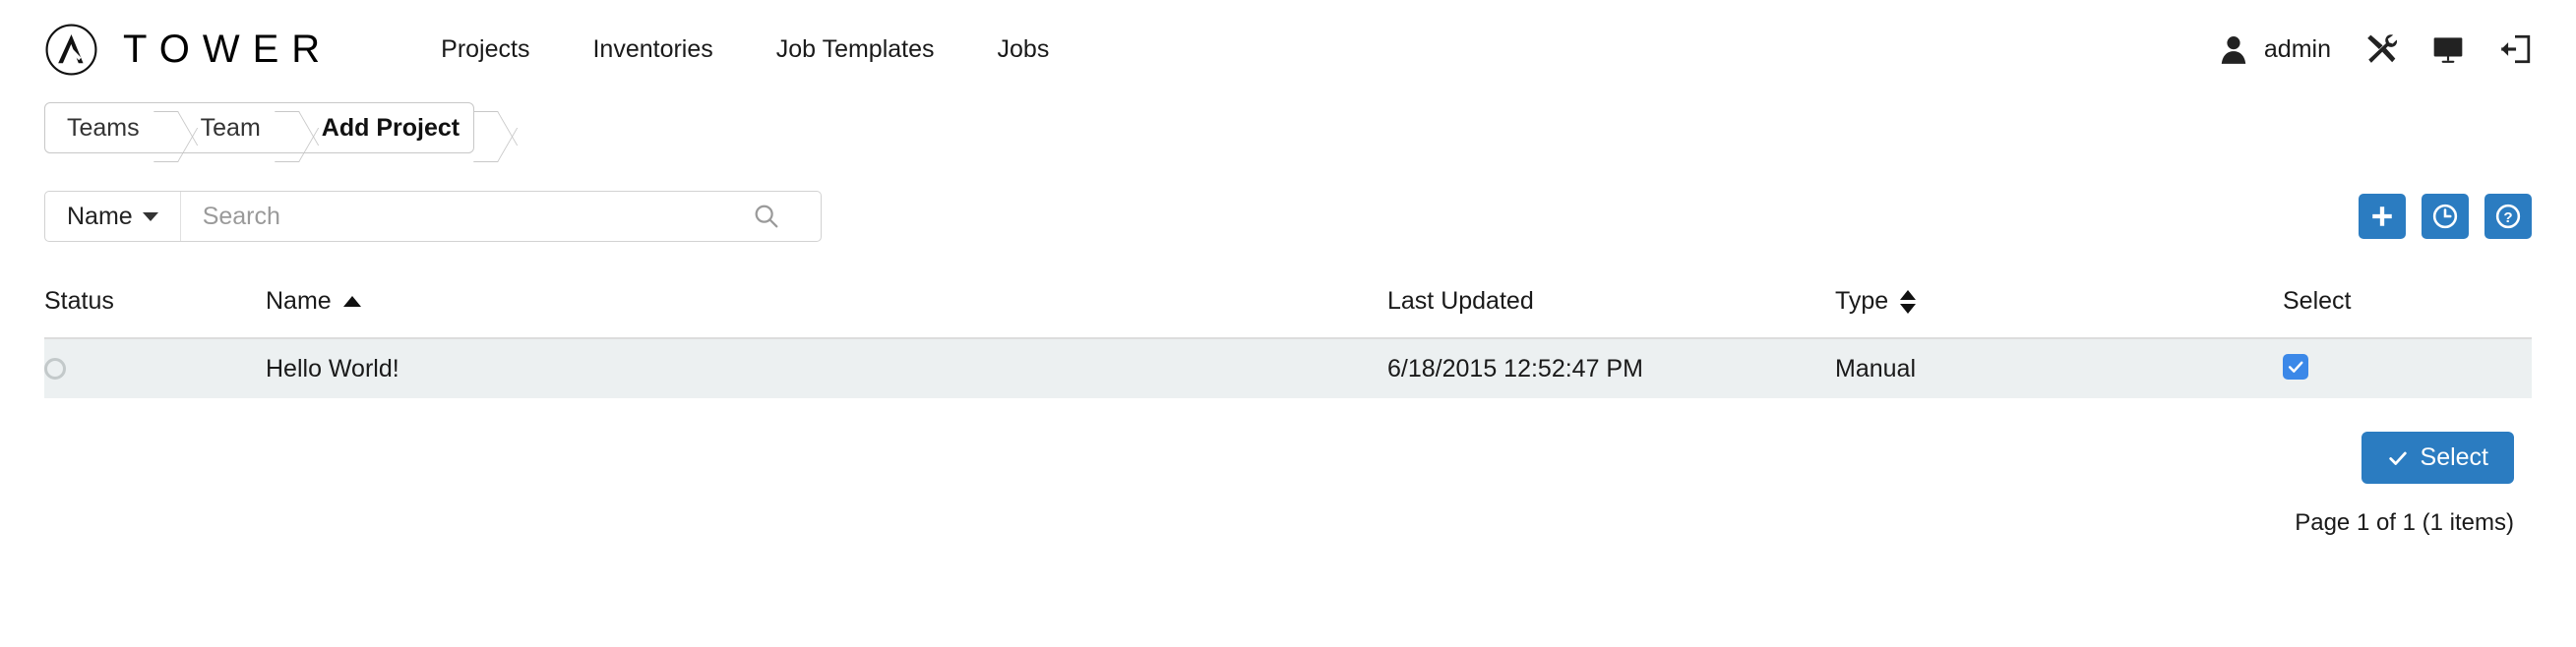 The width and height of the screenshot is (2576, 647). Describe the element at coordinates (2059, 367) in the screenshot. I see `cell-type: Manual` at that location.